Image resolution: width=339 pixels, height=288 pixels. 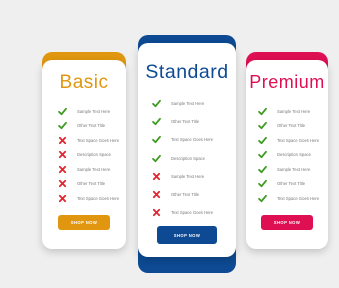 I want to click on standard-plan-title: Standard, so click(x=187, y=72).